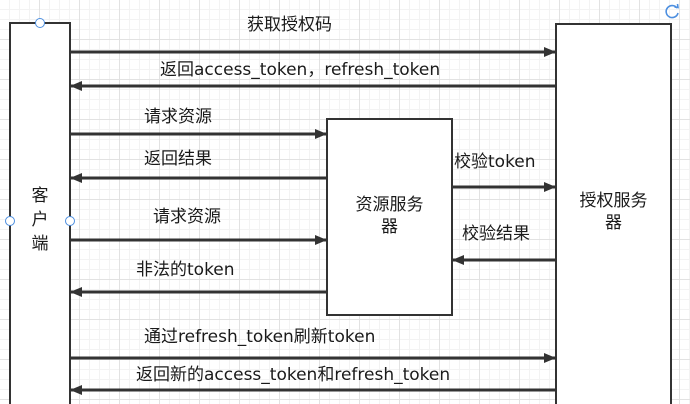  I want to click on message-request-resource-2: 请求资源, so click(187, 217).